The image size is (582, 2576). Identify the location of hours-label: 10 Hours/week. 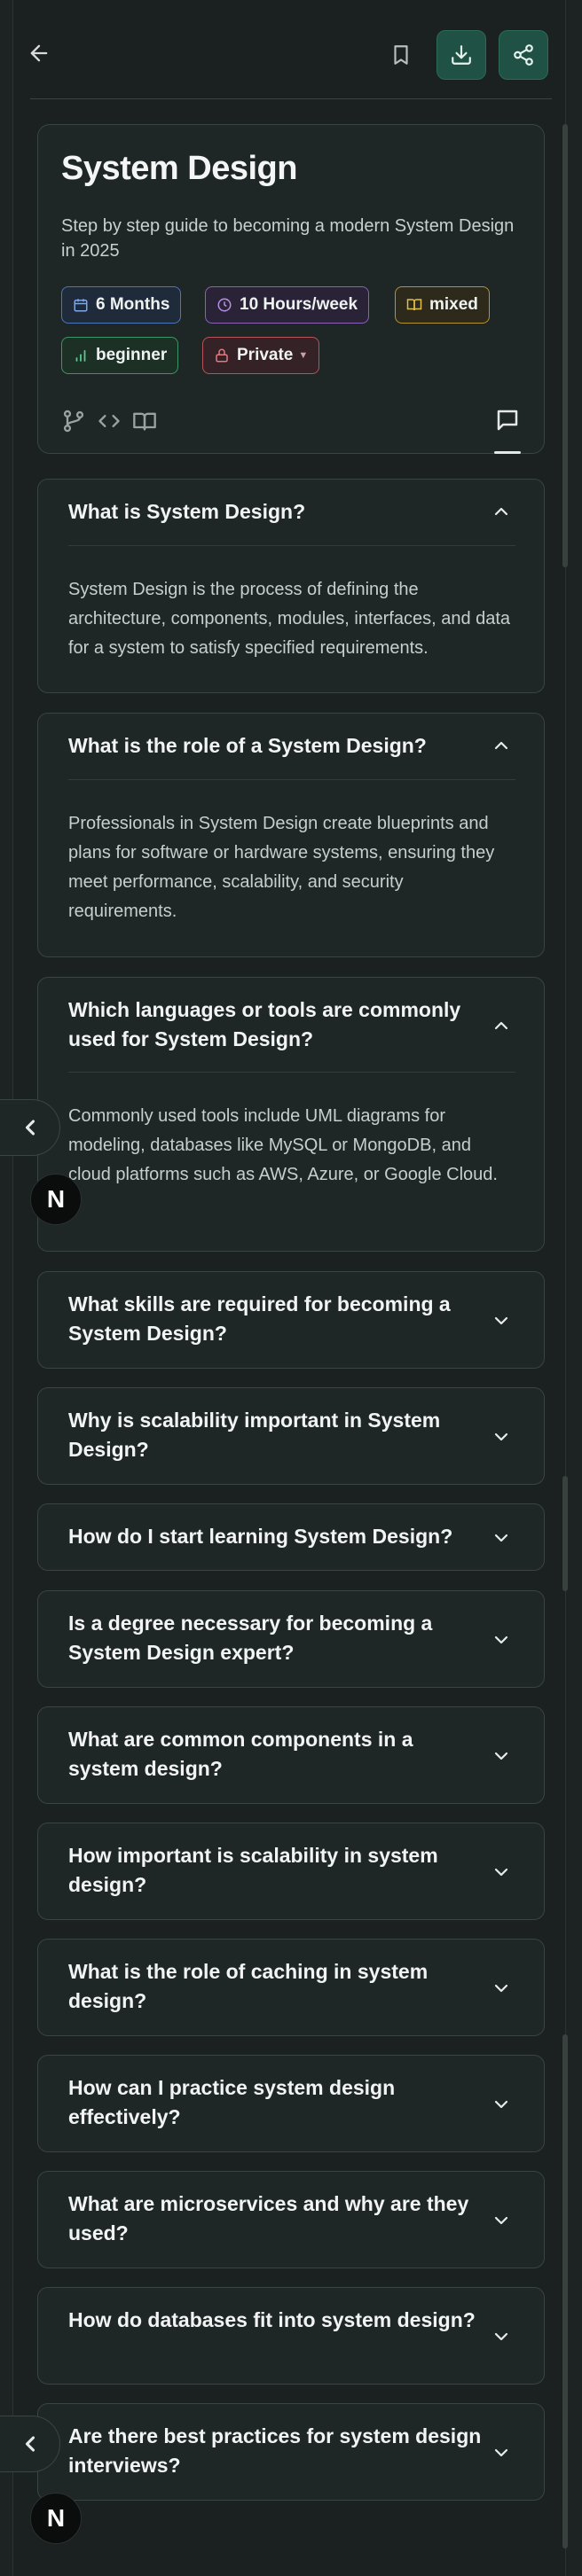
(299, 304).